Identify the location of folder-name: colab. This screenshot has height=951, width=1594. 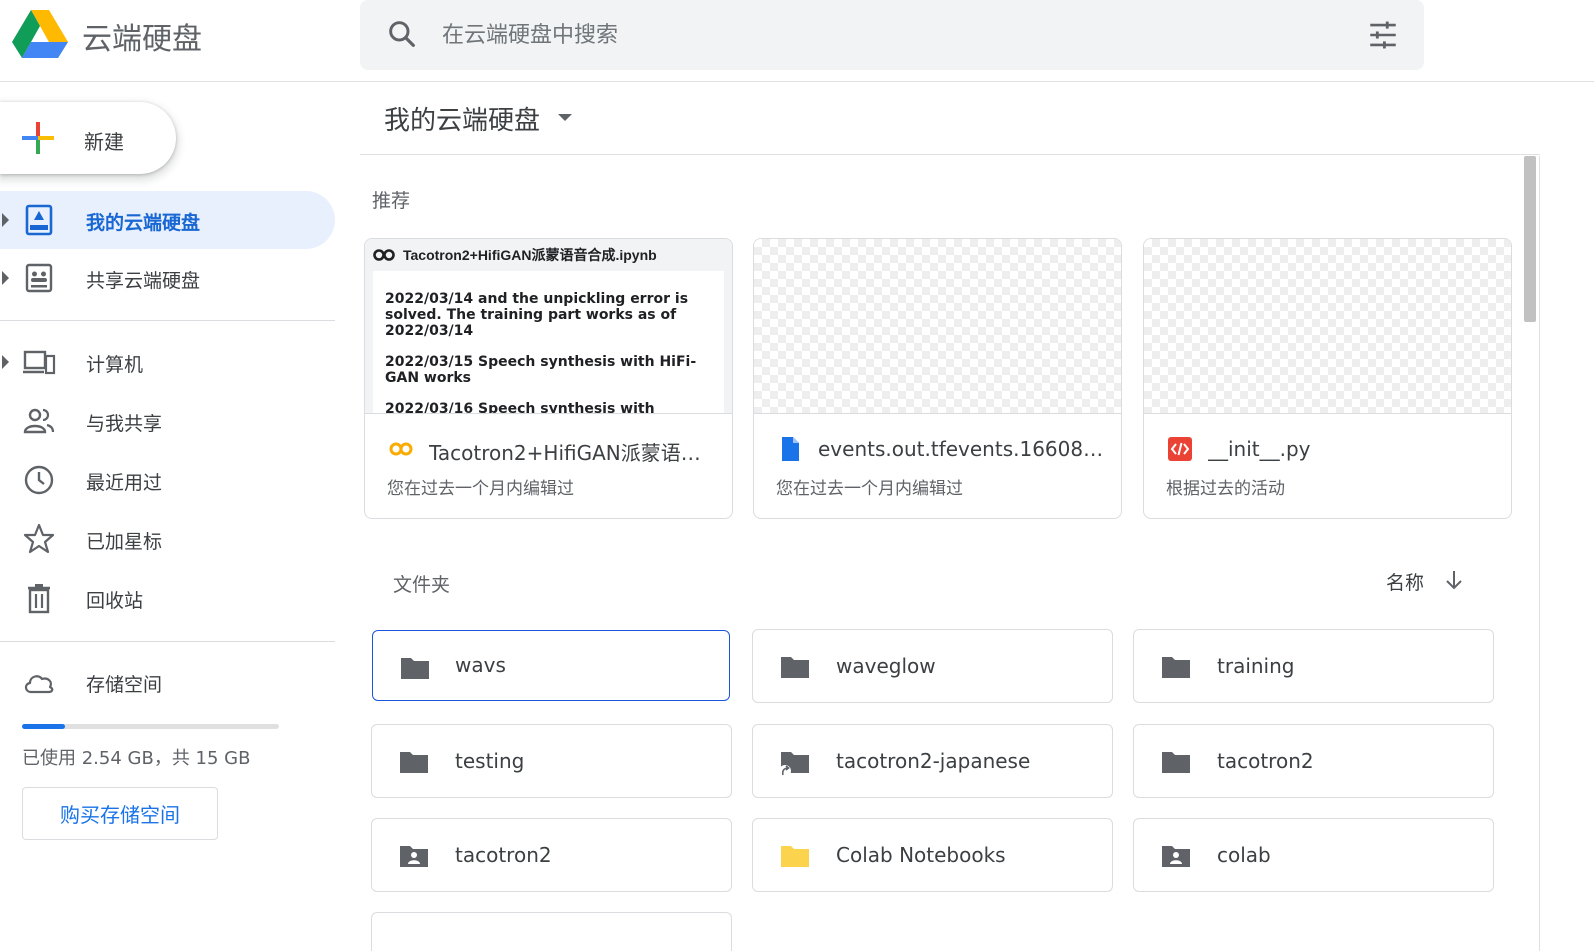
(1244, 855).